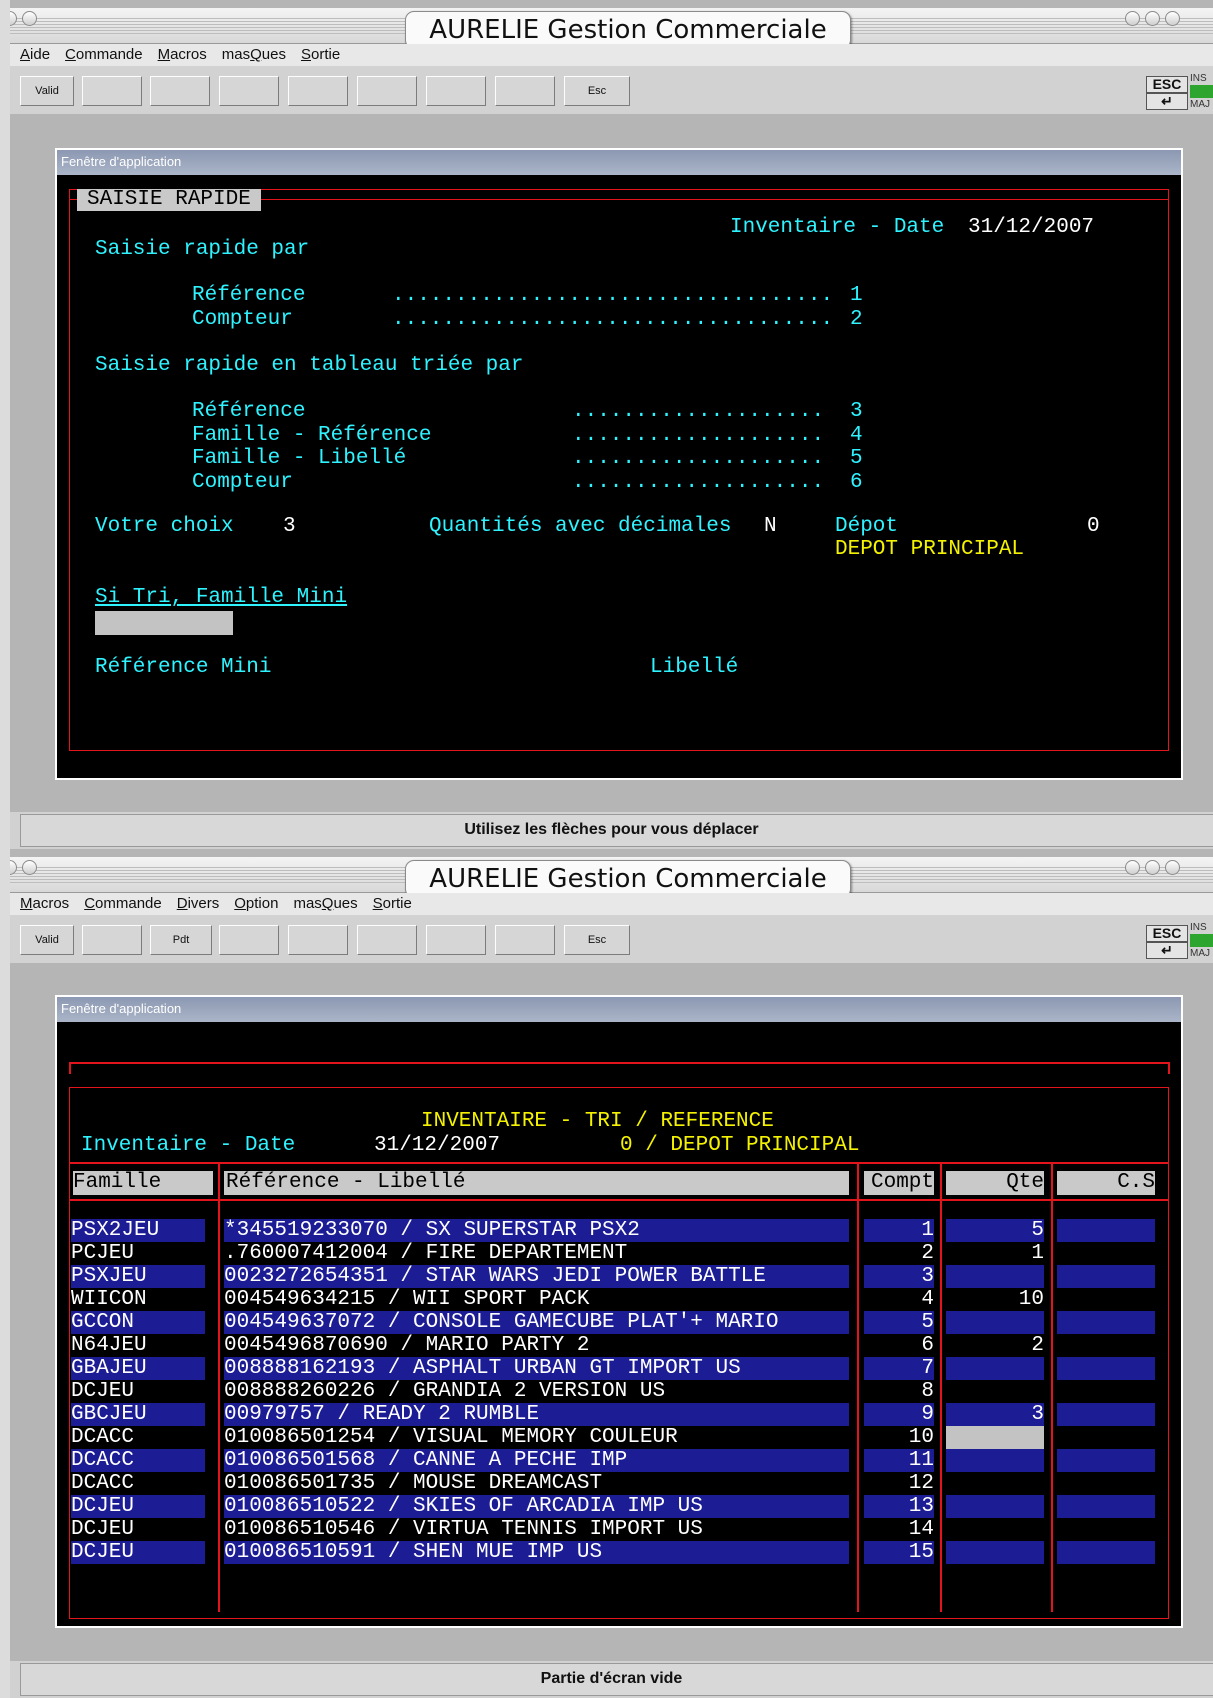  What do you see at coordinates (256, 904) in the screenshot?
I see `menu-item-option: Option` at bounding box center [256, 904].